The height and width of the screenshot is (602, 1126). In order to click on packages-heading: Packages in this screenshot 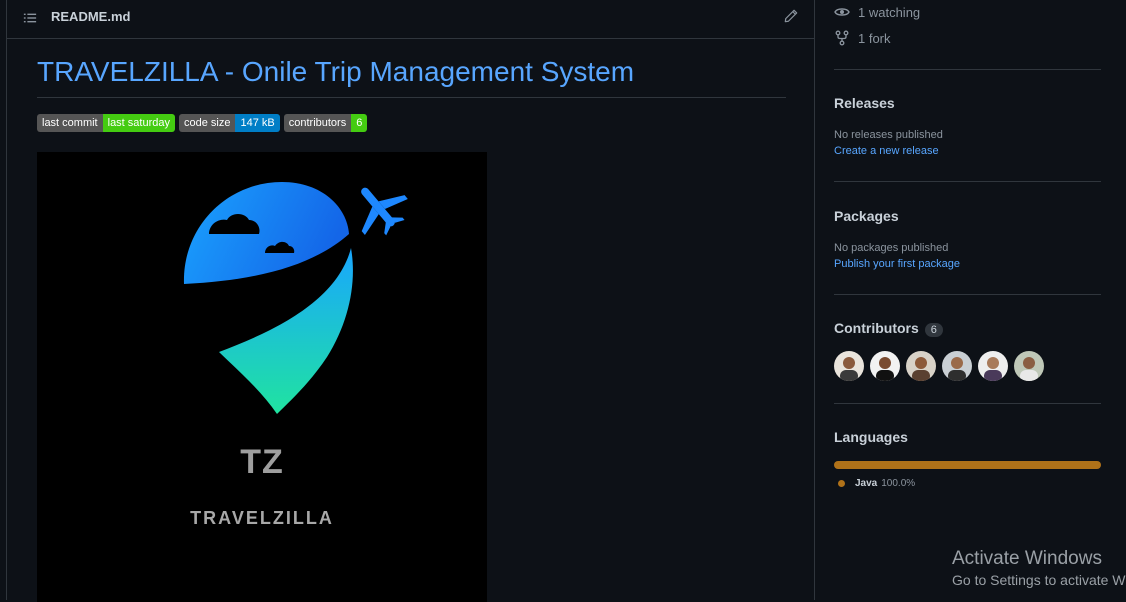, I will do `click(866, 216)`.